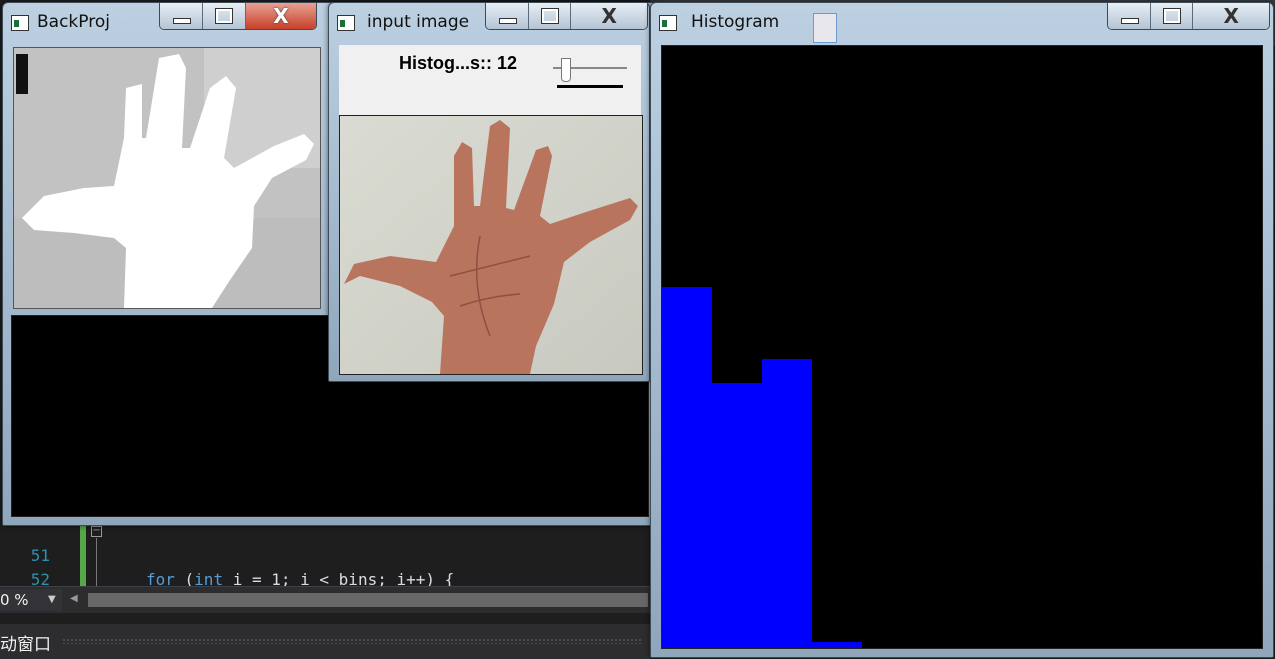  Describe the element at coordinates (490, 80) in the screenshot. I see `trackbar-panel: Histog...s:: 12` at that location.